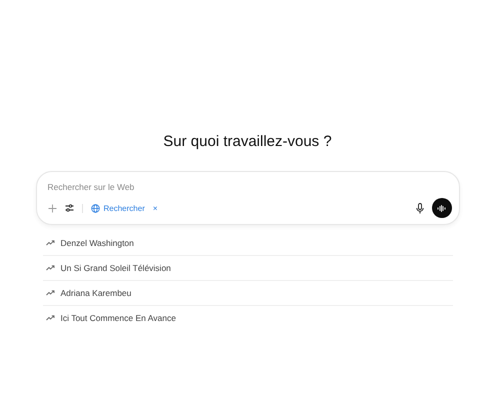 The width and height of the screenshot is (495, 400). Describe the element at coordinates (247, 141) in the screenshot. I see `page-heading: Sur quoi travaillez-vous ?` at that location.